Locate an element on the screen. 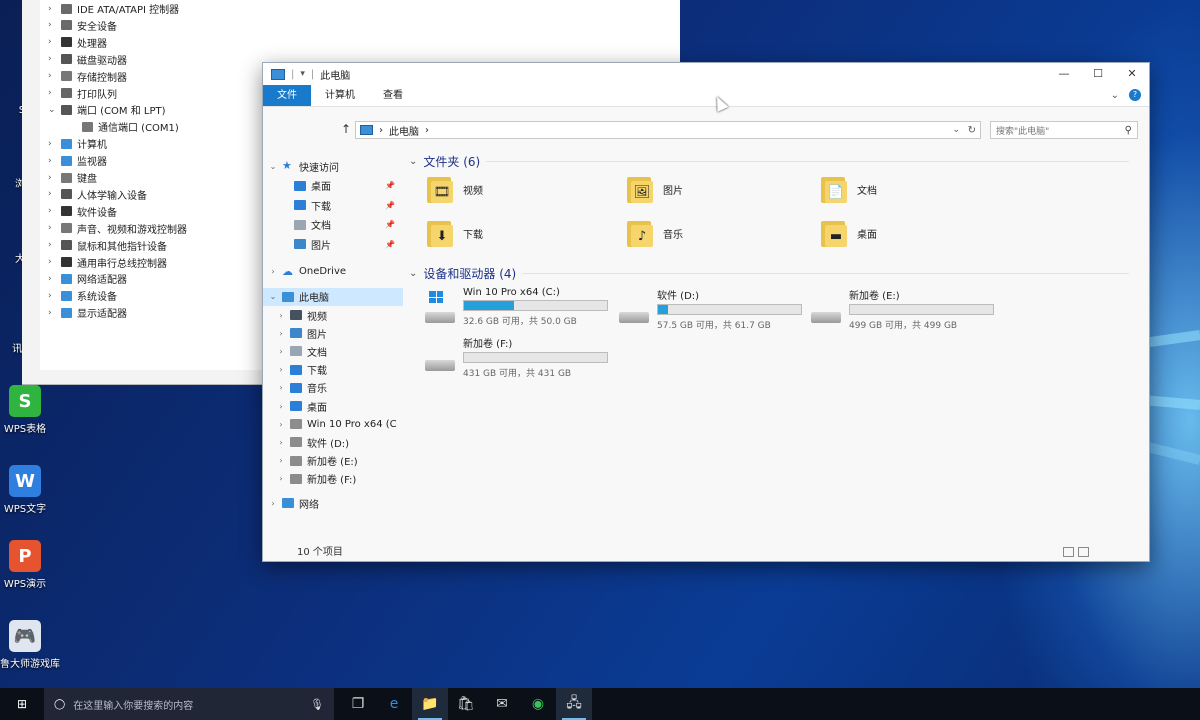 The height and width of the screenshot is (720, 1200). device-category: › 系统设备 is located at coordinates (82, 295).